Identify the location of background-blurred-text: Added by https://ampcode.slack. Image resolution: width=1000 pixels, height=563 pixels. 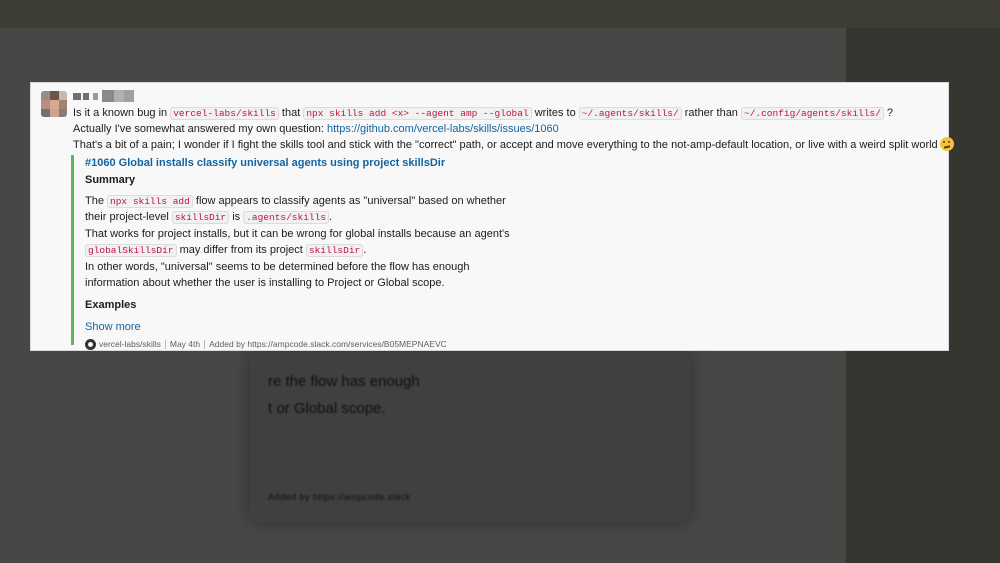
(339, 497).